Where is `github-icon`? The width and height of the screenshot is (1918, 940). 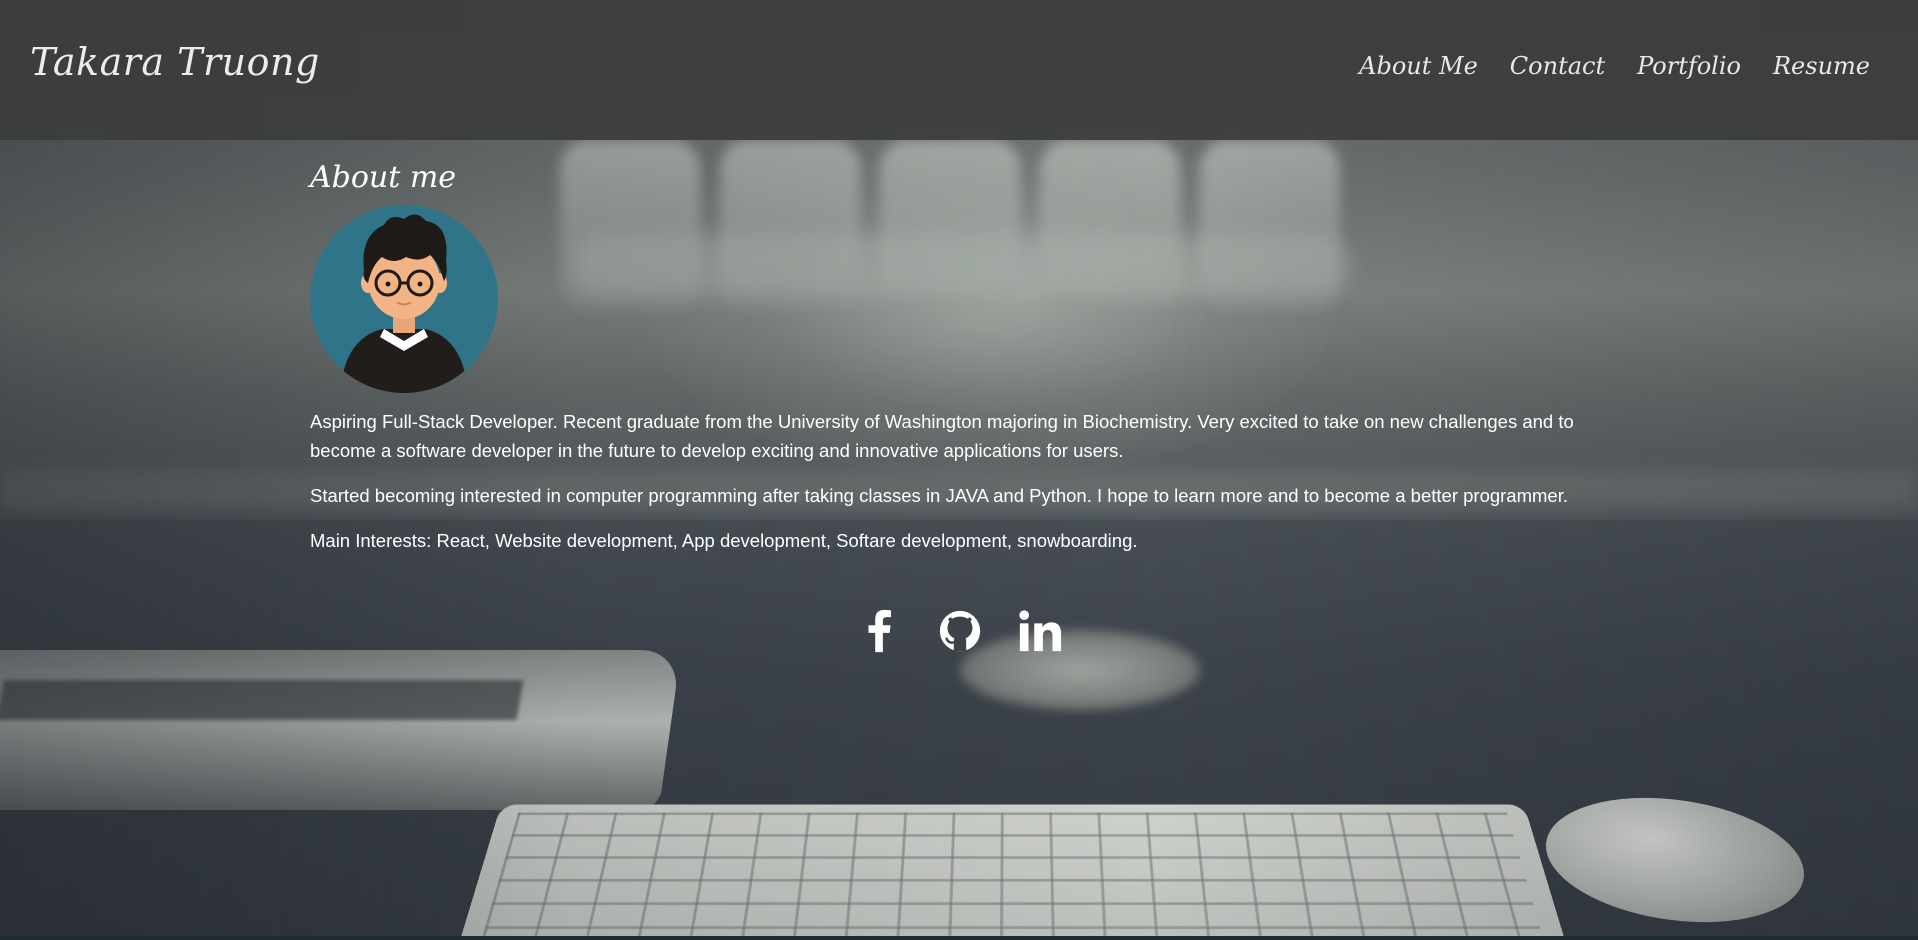
github-icon is located at coordinates (960, 631).